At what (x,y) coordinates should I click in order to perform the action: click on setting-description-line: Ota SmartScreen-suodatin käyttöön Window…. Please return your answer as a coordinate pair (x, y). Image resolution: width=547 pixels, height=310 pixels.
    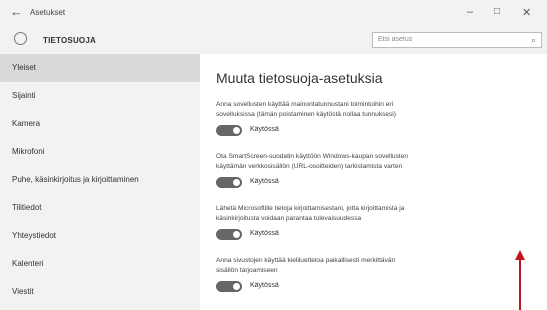
    Looking at the image, I should click on (312, 156).